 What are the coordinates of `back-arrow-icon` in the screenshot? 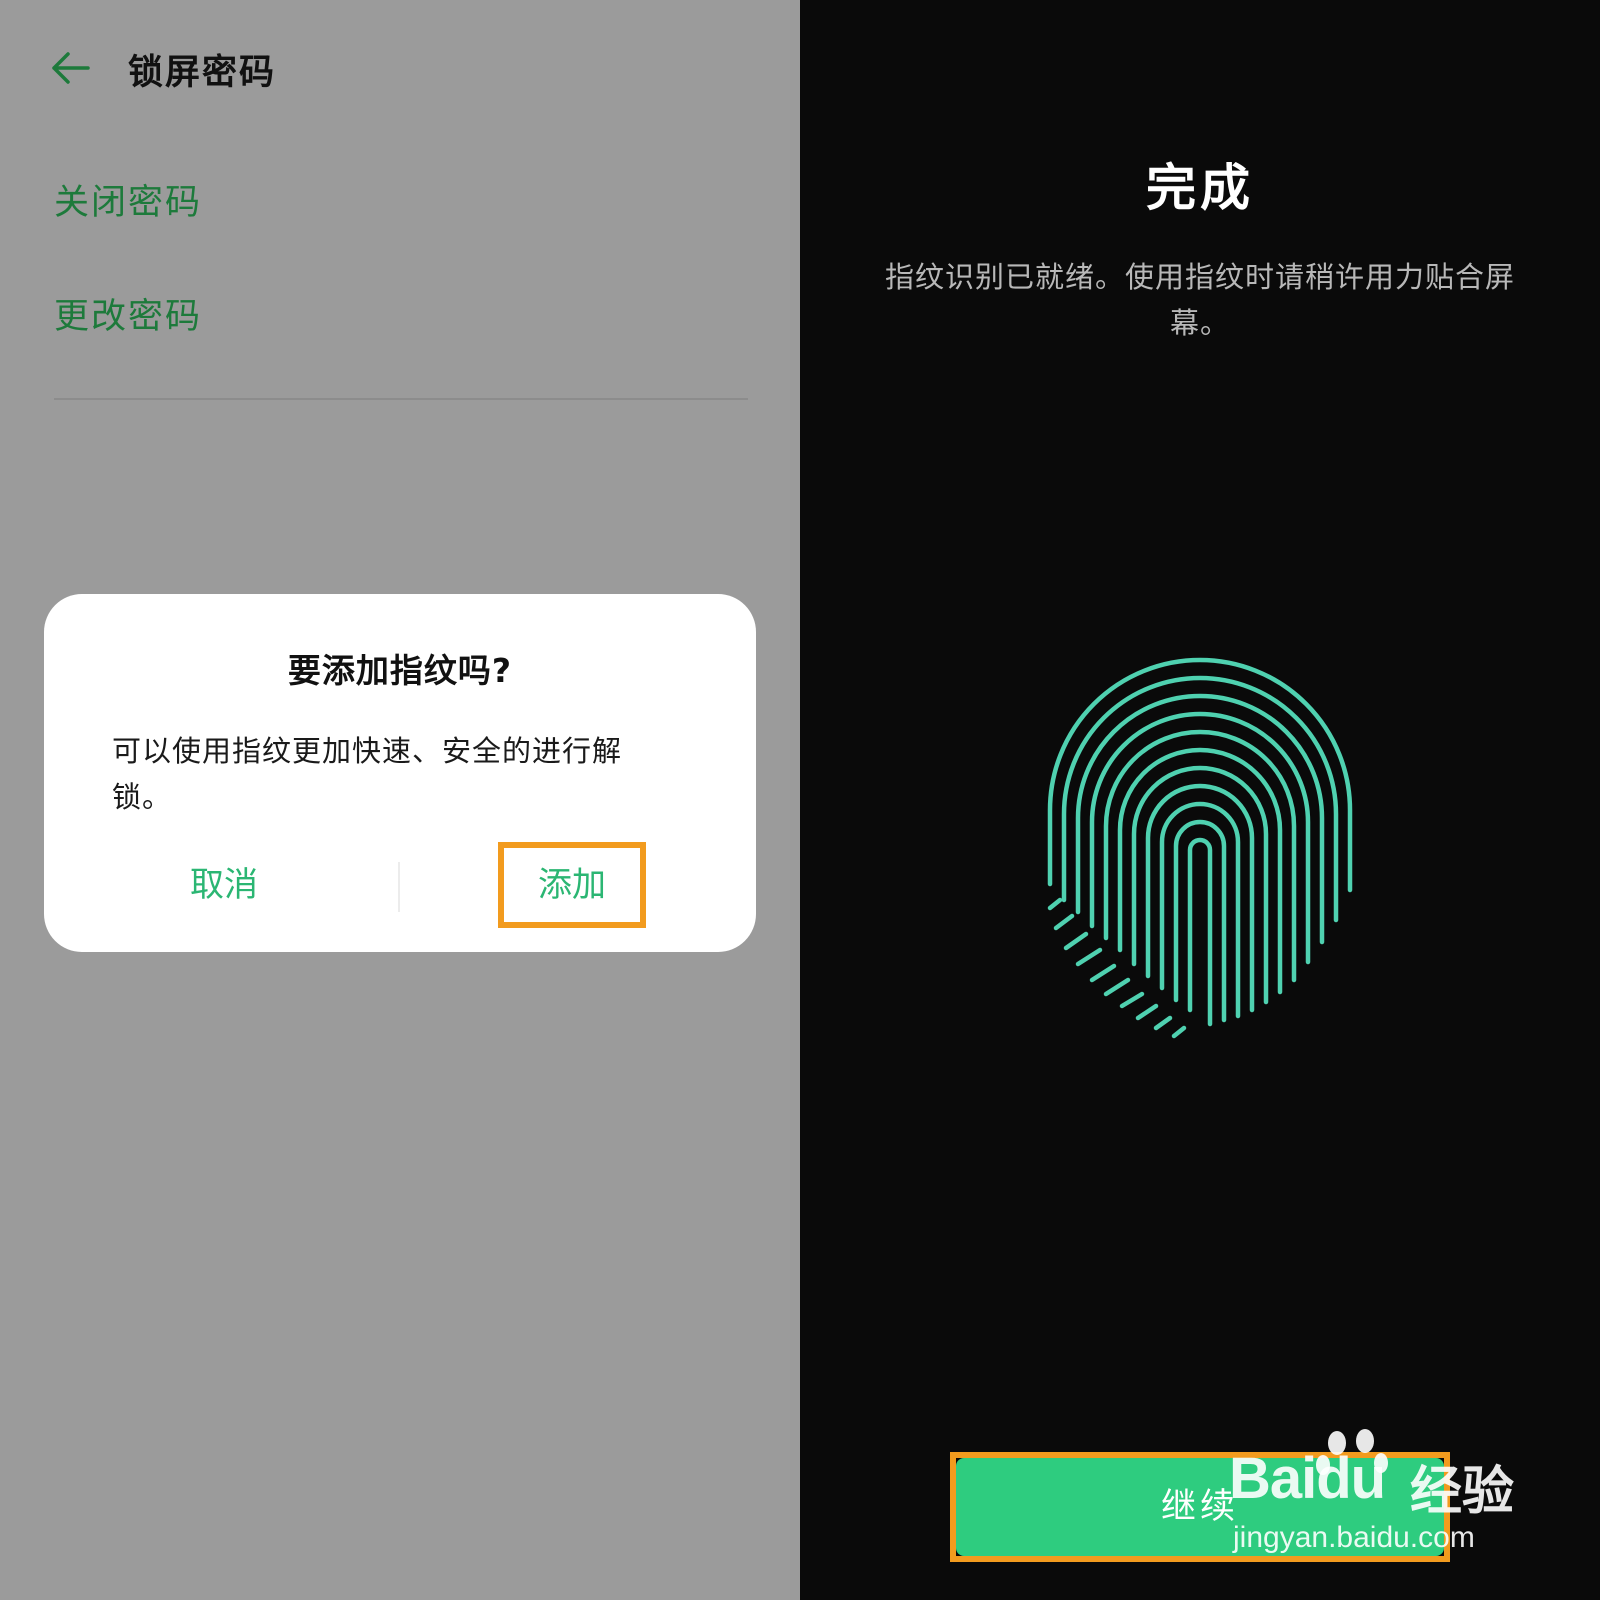 It's located at (70, 68).